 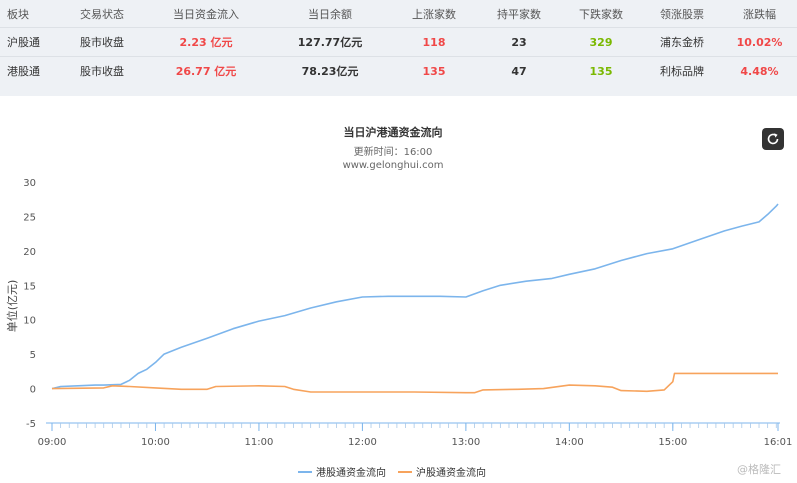 I want to click on balance-cell: 78.23亿元, so click(x=330, y=70).